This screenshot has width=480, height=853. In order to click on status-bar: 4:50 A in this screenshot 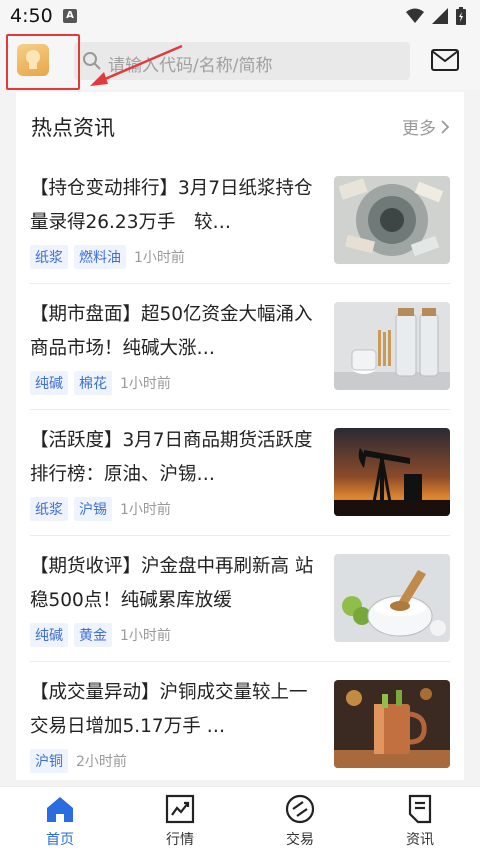, I will do `click(240, 17)`.